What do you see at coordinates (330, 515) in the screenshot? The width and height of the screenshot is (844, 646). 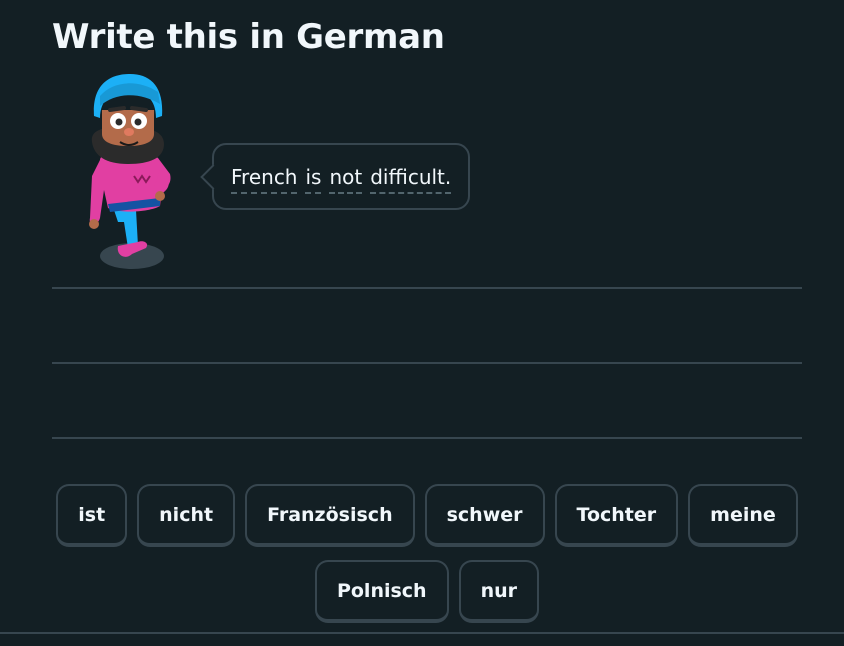 I see `word-tile-franzoesisch: Französisch` at bounding box center [330, 515].